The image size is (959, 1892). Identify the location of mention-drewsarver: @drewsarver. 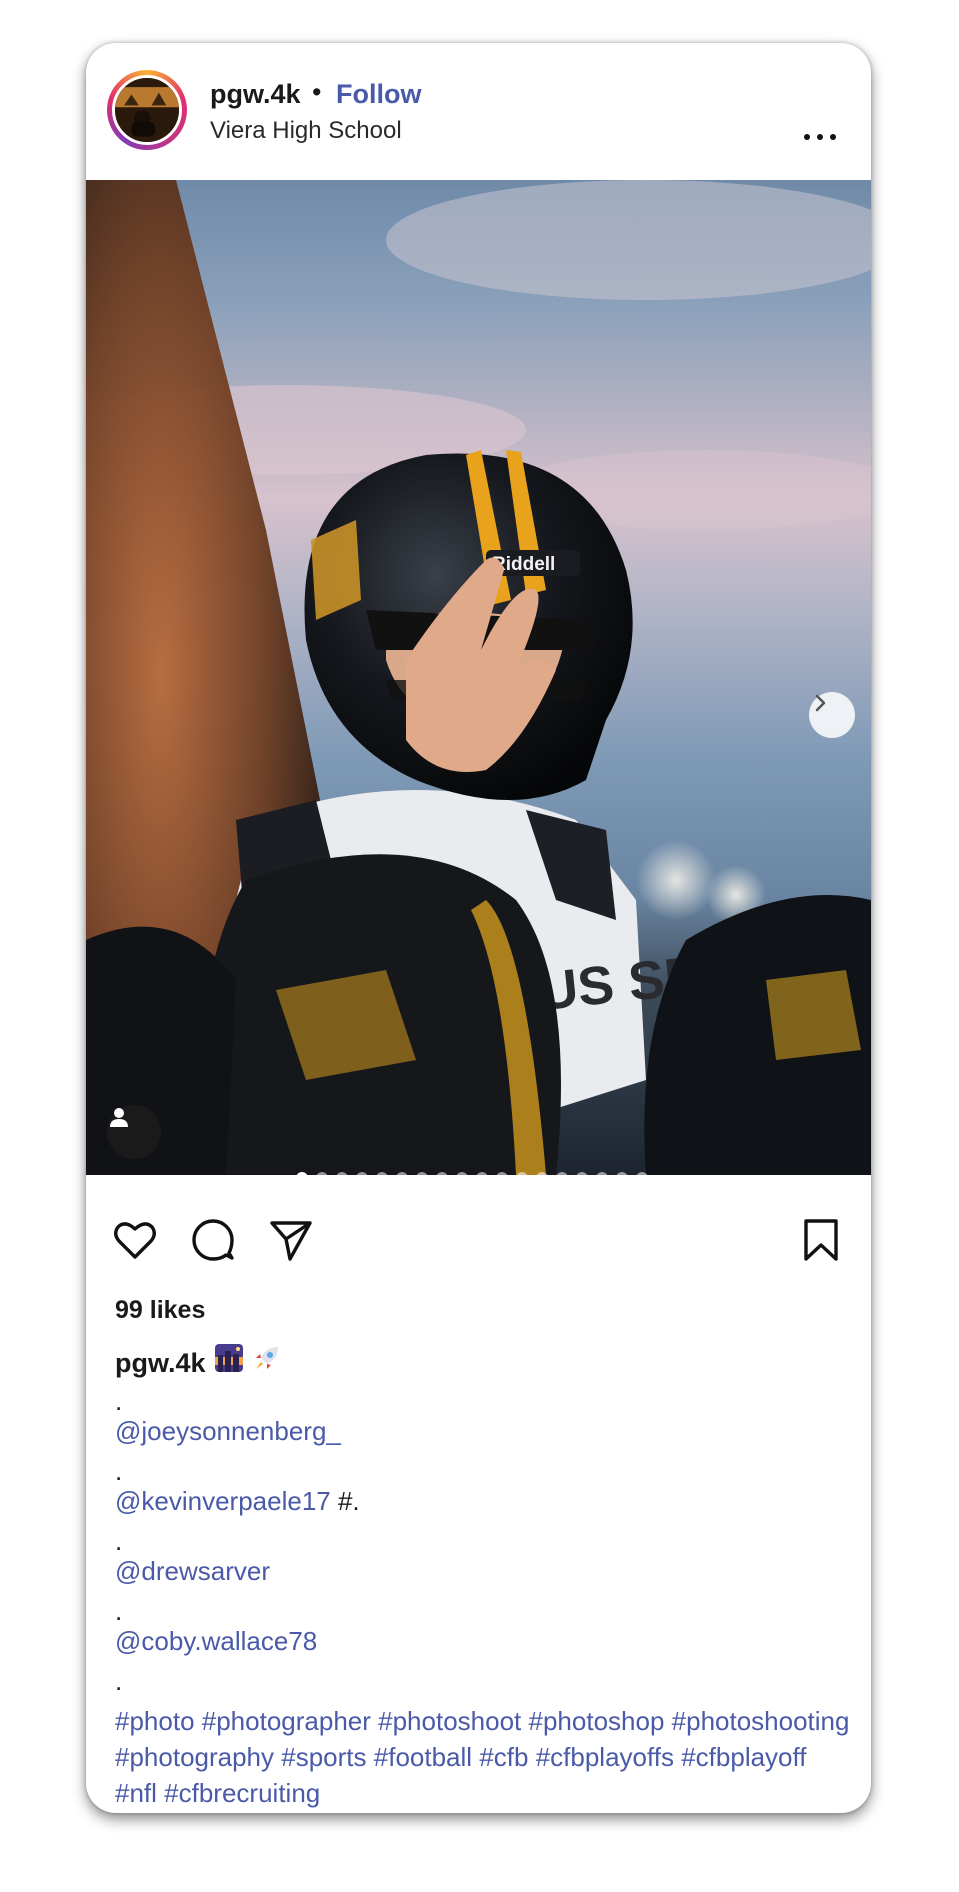
(192, 1571).